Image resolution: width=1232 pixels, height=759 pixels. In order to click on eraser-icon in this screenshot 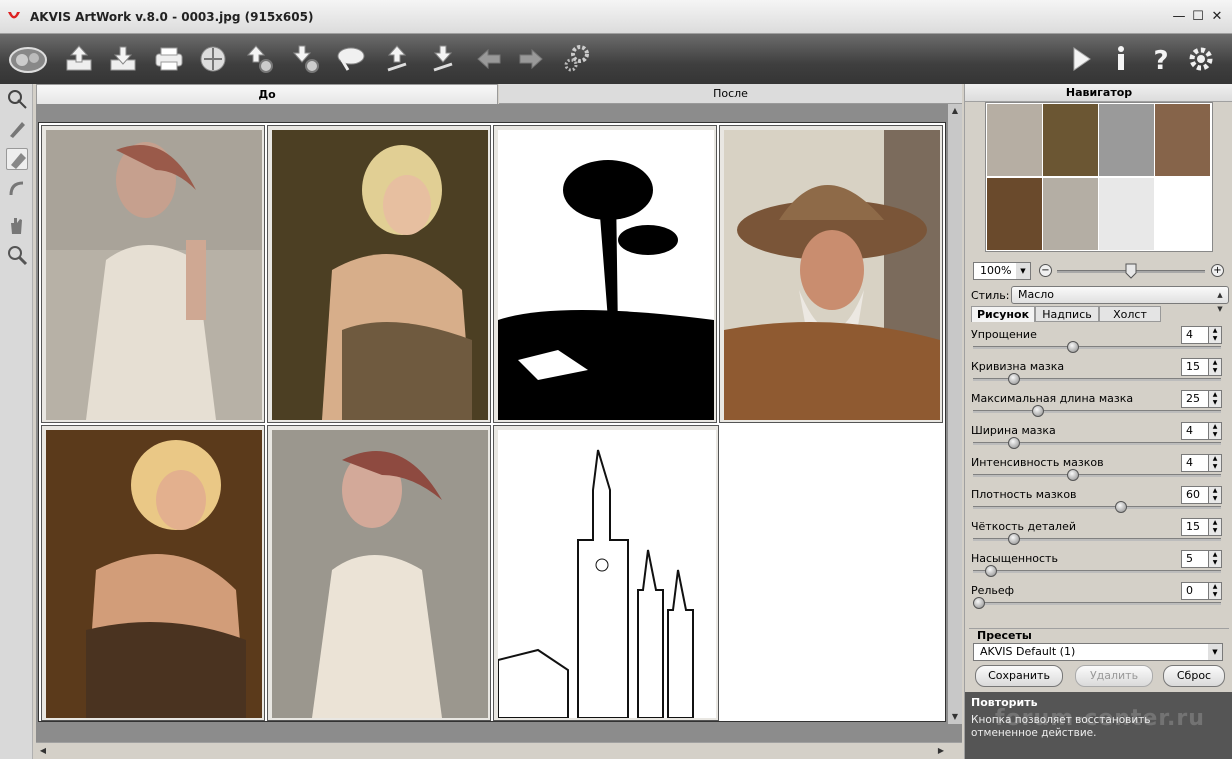, I will do `click(351, 59)`.